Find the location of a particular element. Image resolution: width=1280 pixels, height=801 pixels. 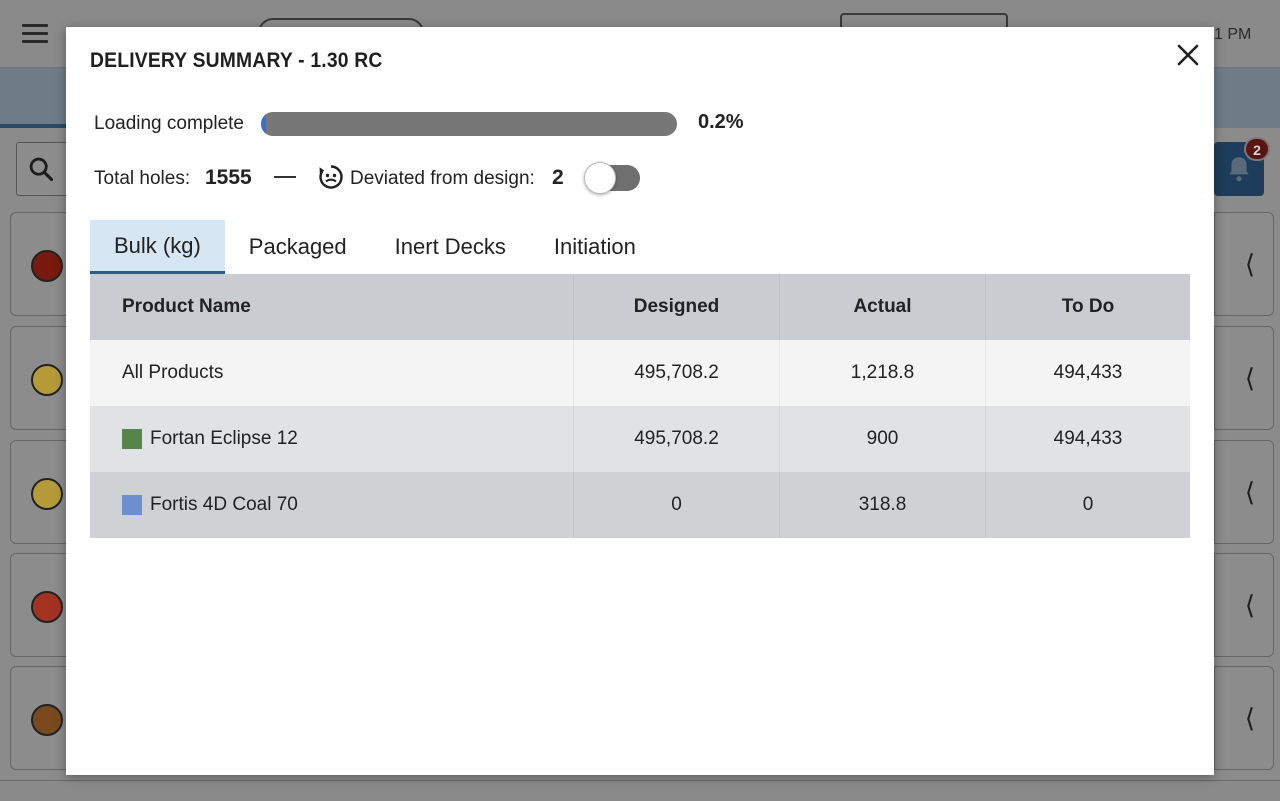

designed-cell: 0 is located at coordinates (676, 505).